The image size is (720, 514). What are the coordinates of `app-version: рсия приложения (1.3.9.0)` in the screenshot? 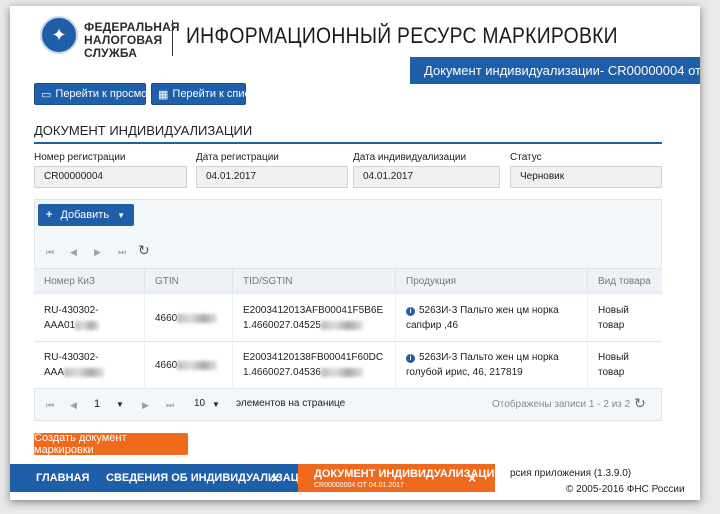 It's located at (571, 473).